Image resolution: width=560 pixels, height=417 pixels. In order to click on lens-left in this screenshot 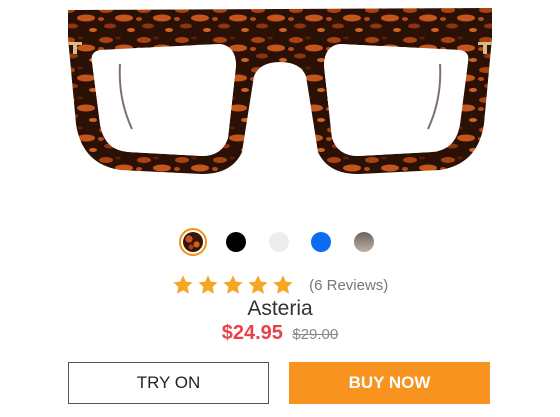, I will do `click(163, 100)`.